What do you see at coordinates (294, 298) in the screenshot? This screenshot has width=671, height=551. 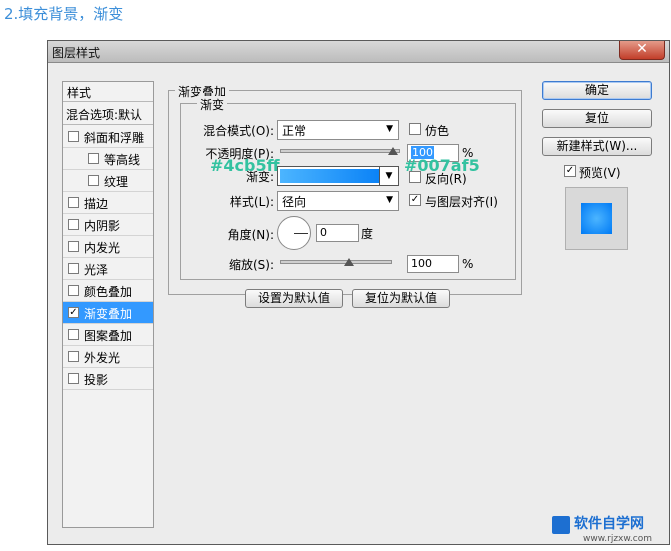 I see `make-default-button: 设置为默认值` at bounding box center [294, 298].